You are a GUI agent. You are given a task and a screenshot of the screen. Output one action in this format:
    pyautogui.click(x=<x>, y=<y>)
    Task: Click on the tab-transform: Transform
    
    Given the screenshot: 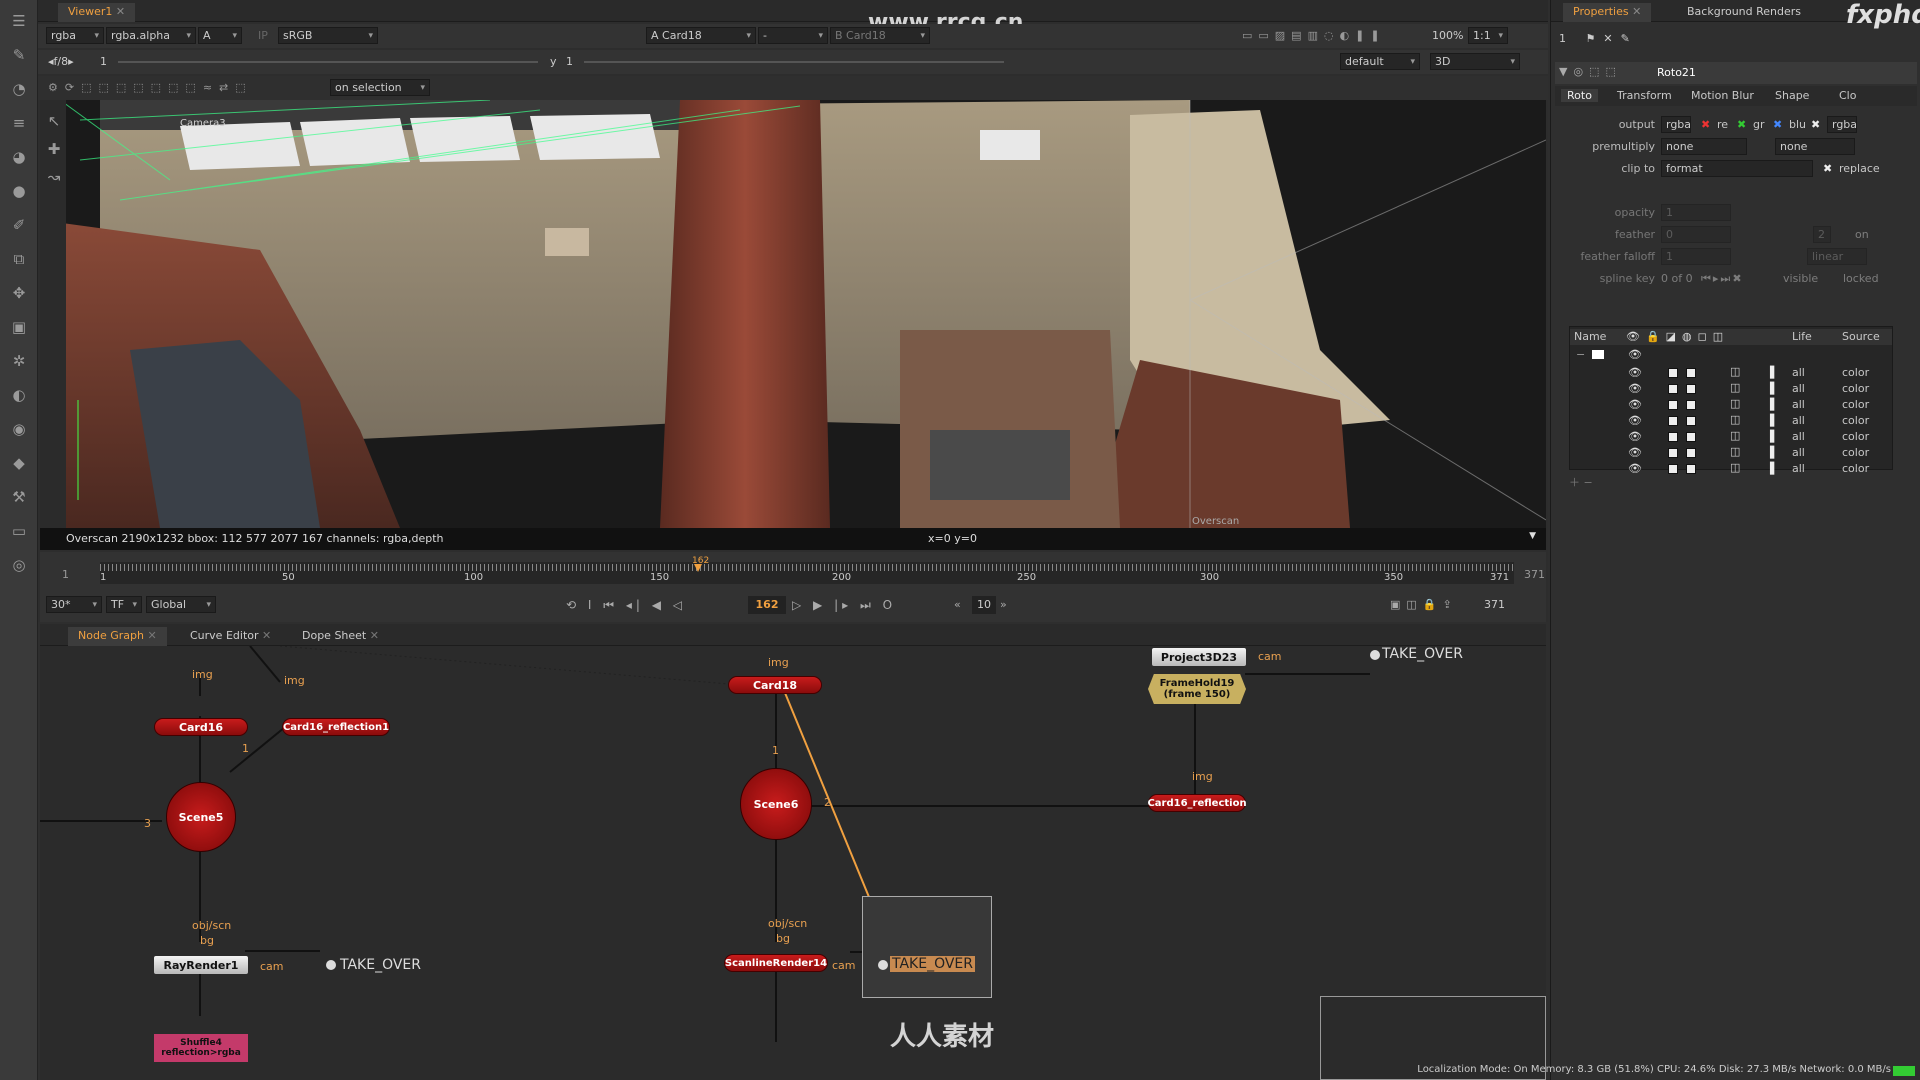 What is the action you would take?
    pyautogui.click(x=1644, y=95)
    